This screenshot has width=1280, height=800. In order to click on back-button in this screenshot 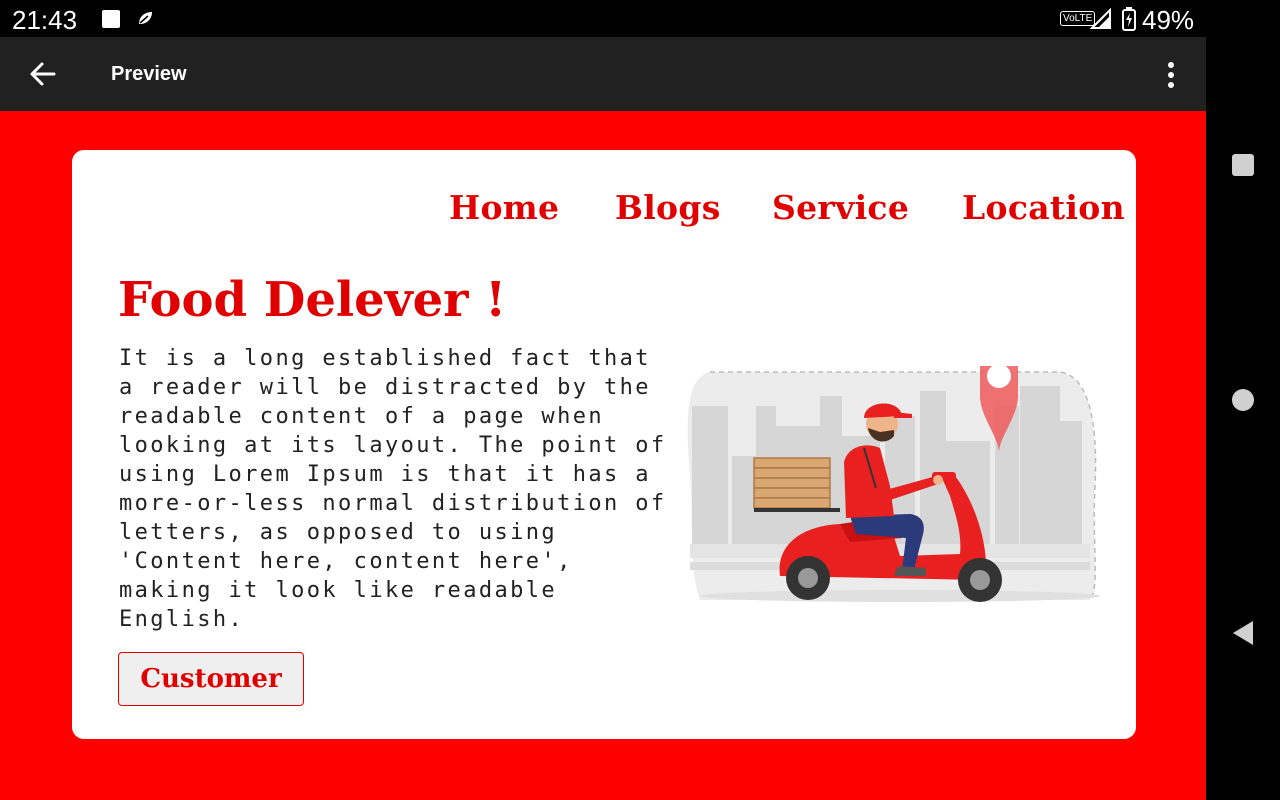, I will do `click(43, 74)`.